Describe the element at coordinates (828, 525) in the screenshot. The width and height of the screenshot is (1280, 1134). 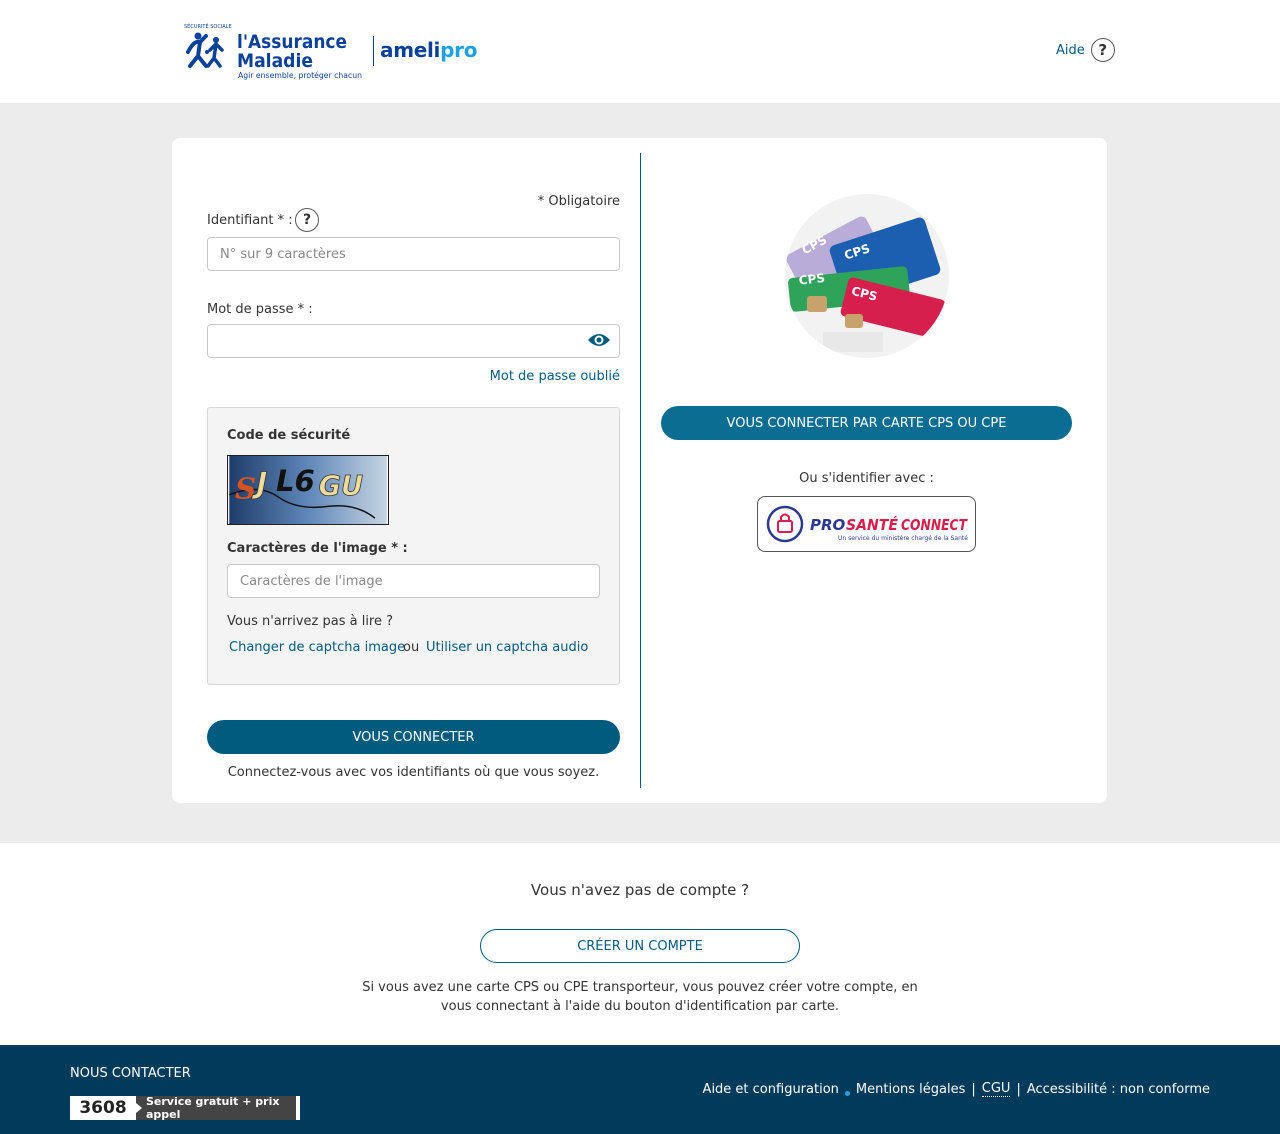
I see `svg-text: PRO` at that location.